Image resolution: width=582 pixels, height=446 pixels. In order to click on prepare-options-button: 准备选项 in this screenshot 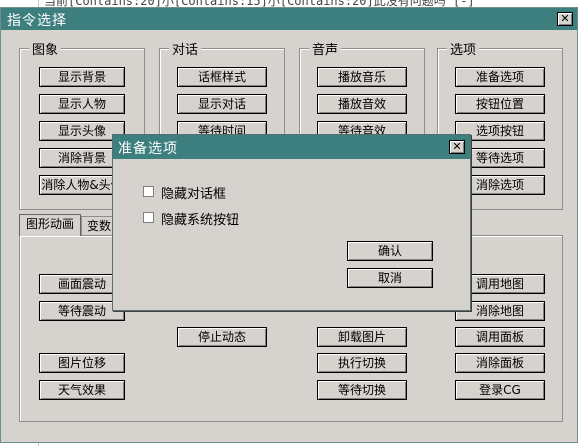, I will do `click(500, 77)`.